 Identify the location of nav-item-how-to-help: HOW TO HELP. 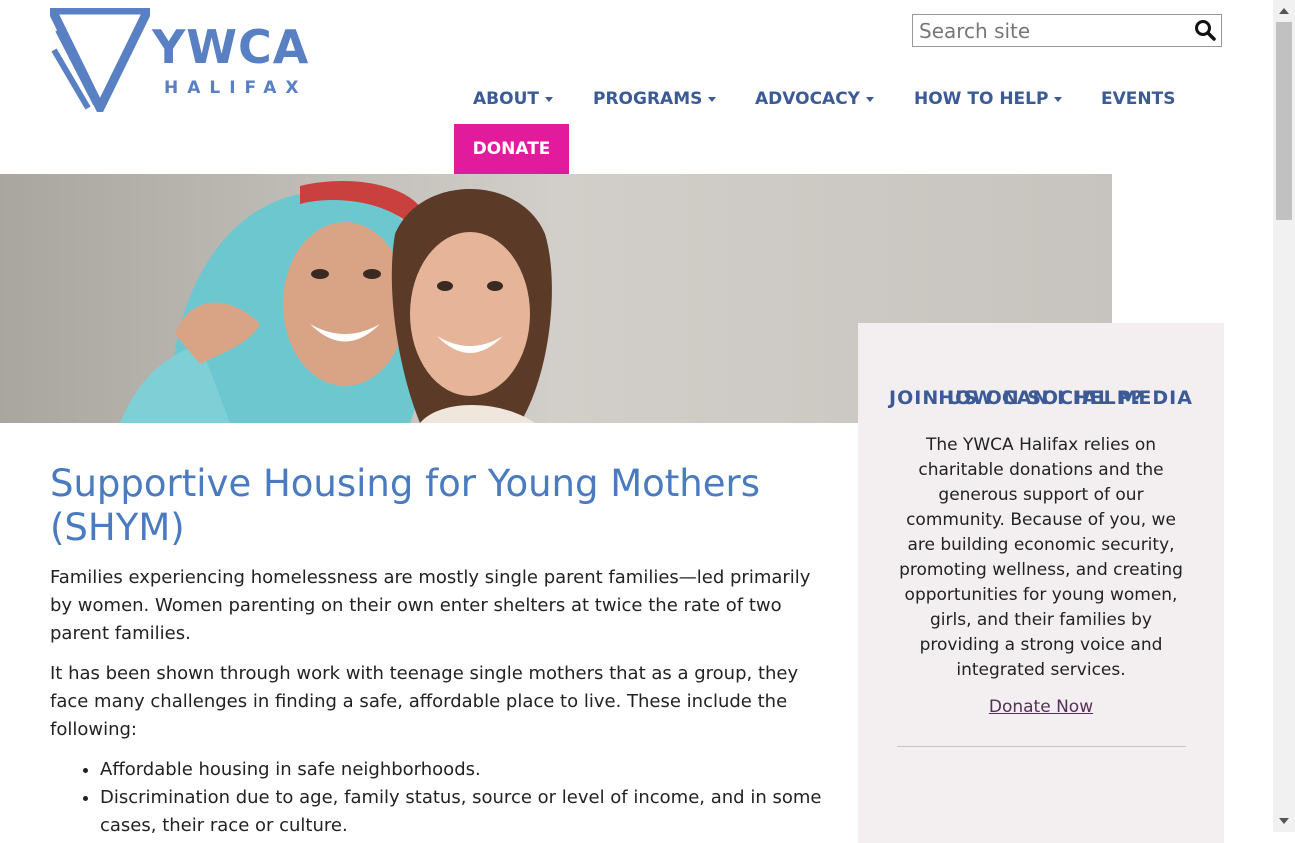
(988, 99).